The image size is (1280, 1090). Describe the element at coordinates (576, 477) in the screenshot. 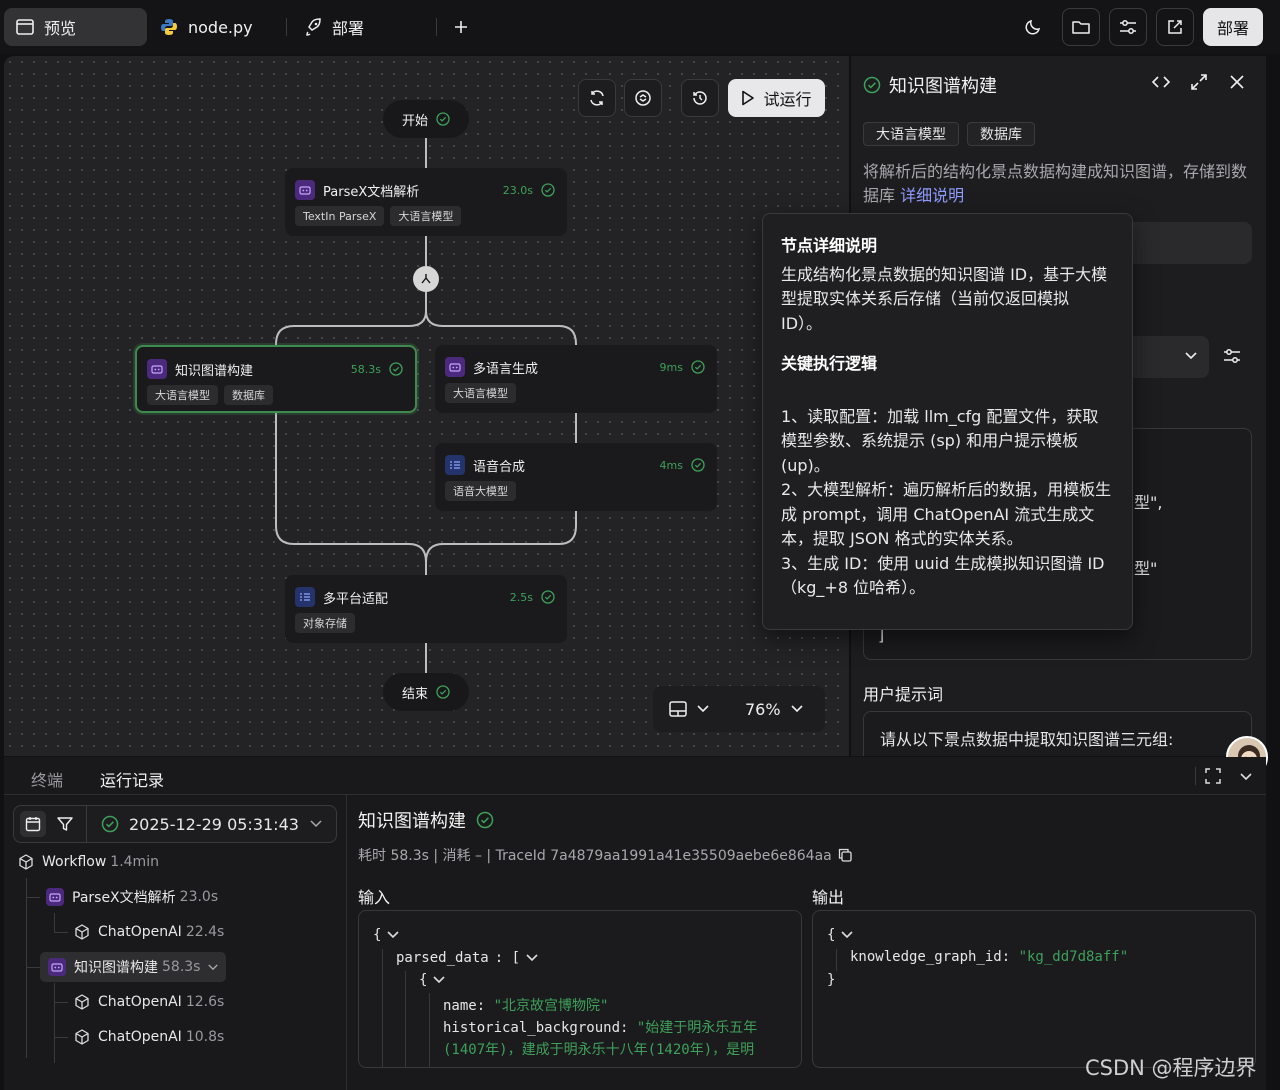

I see `node-tts: 语音合成 4ms 语音大模型` at that location.